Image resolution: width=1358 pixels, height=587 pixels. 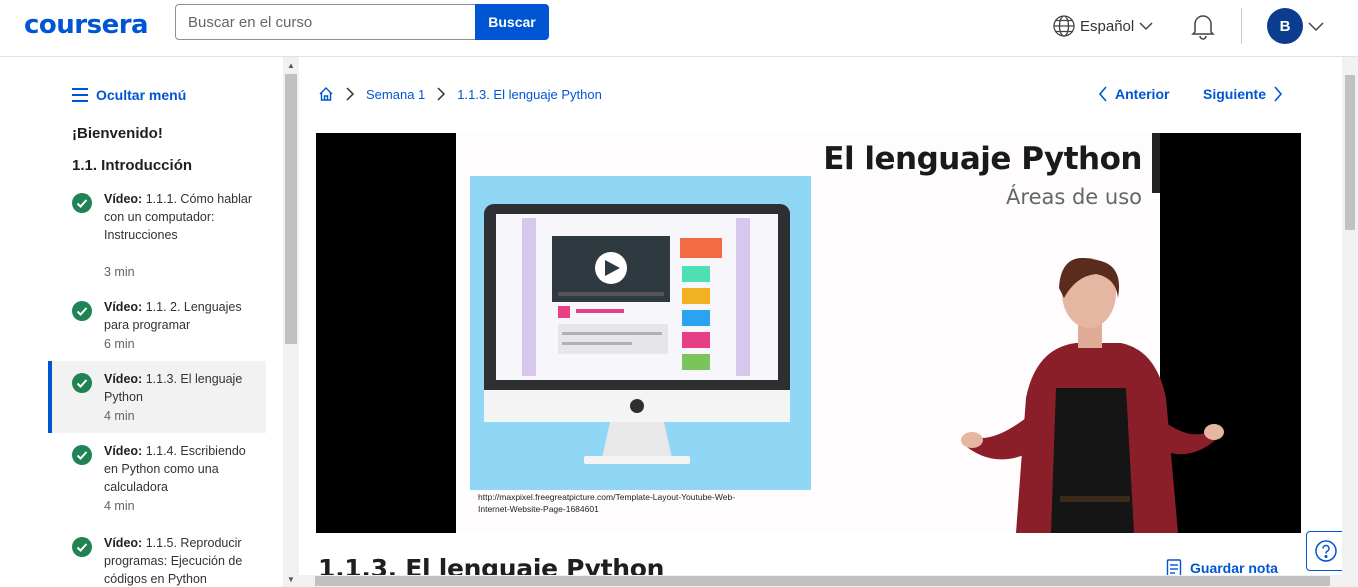 What do you see at coordinates (679, 28) in the screenshot?
I see `top-header: coursera Buscar Español B` at bounding box center [679, 28].